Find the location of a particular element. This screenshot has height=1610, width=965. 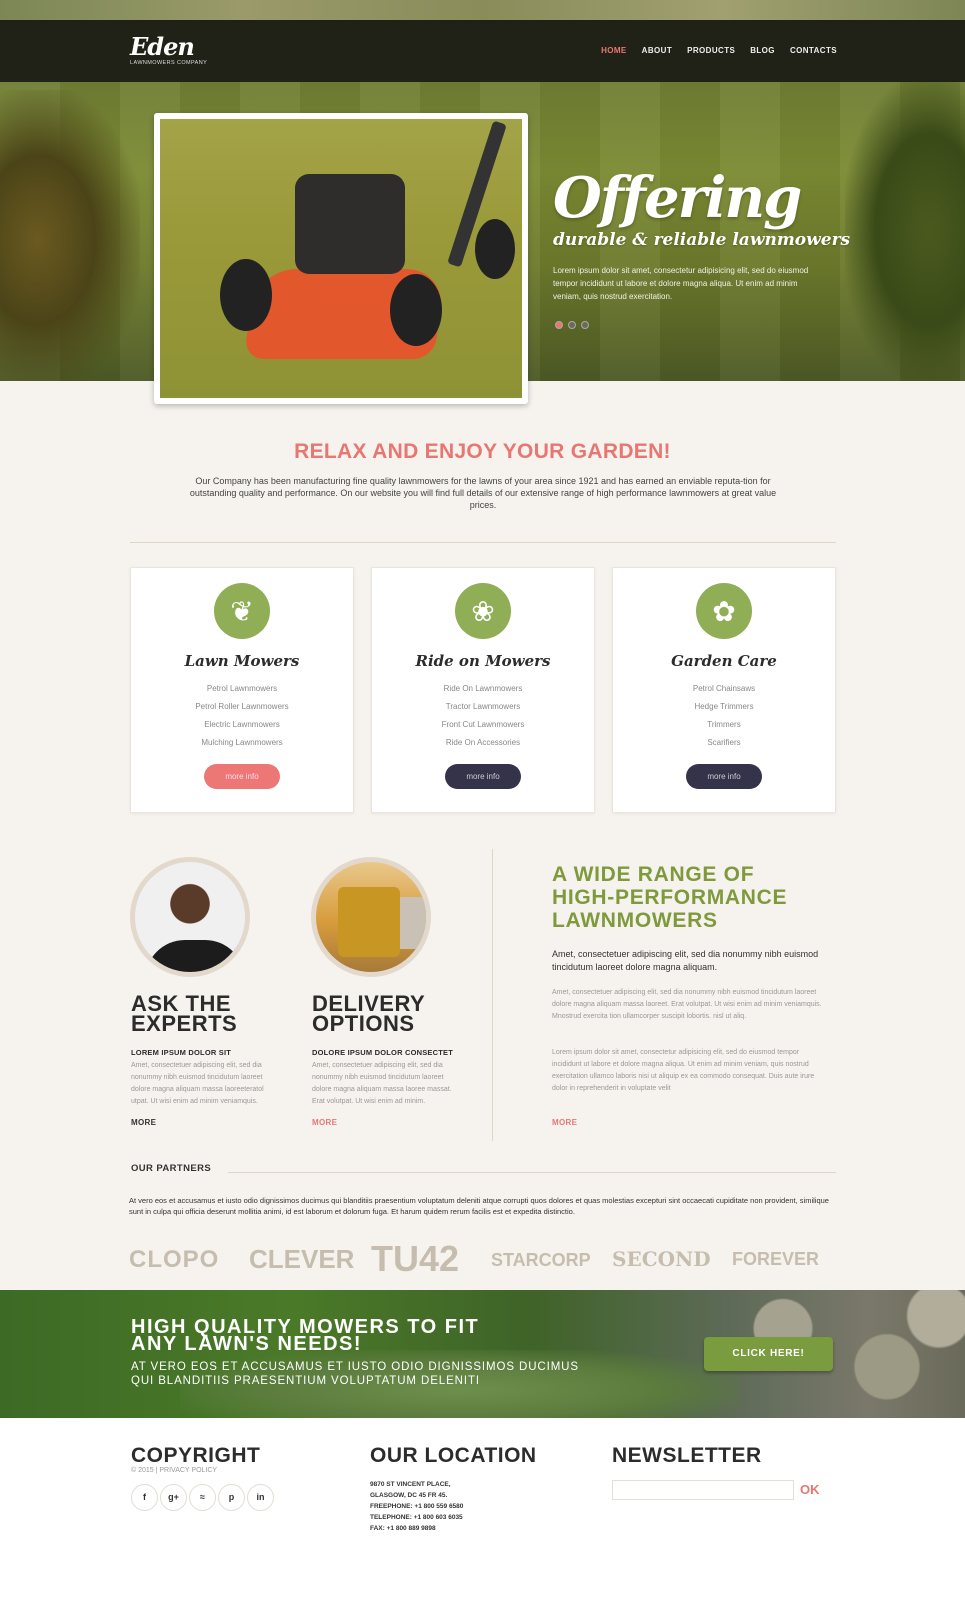

range-more-link: MORE is located at coordinates (564, 1122).